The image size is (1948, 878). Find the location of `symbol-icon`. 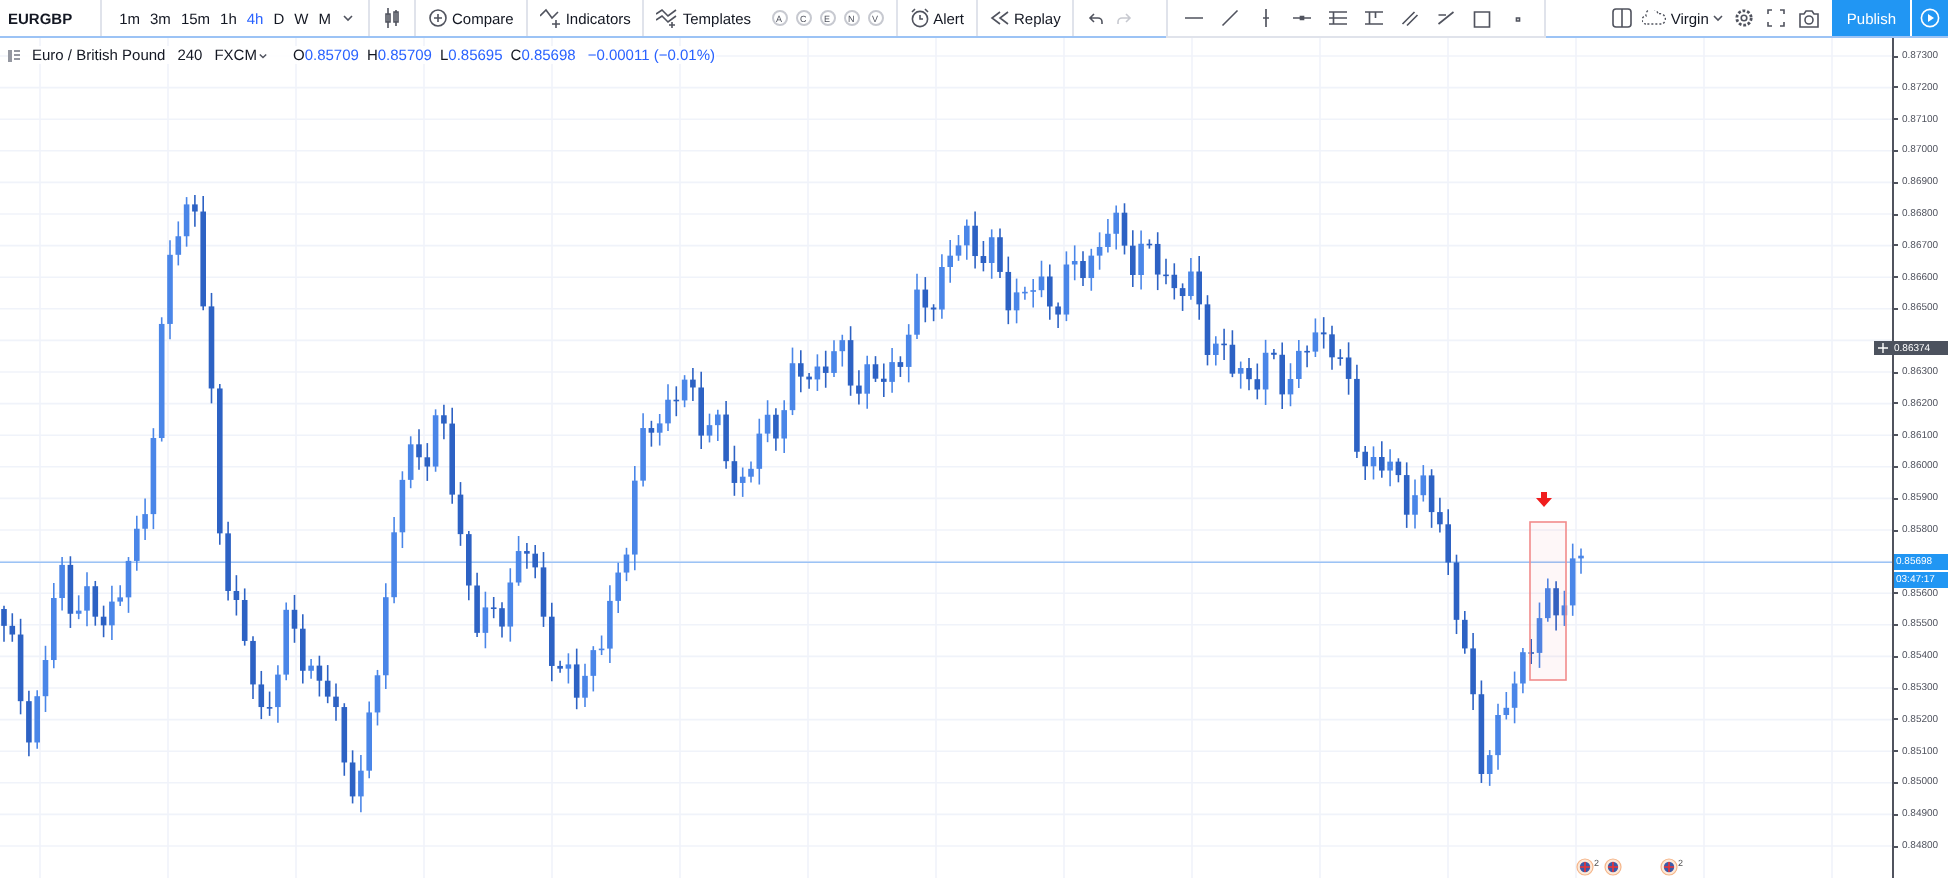

symbol-icon is located at coordinates (14, 55).